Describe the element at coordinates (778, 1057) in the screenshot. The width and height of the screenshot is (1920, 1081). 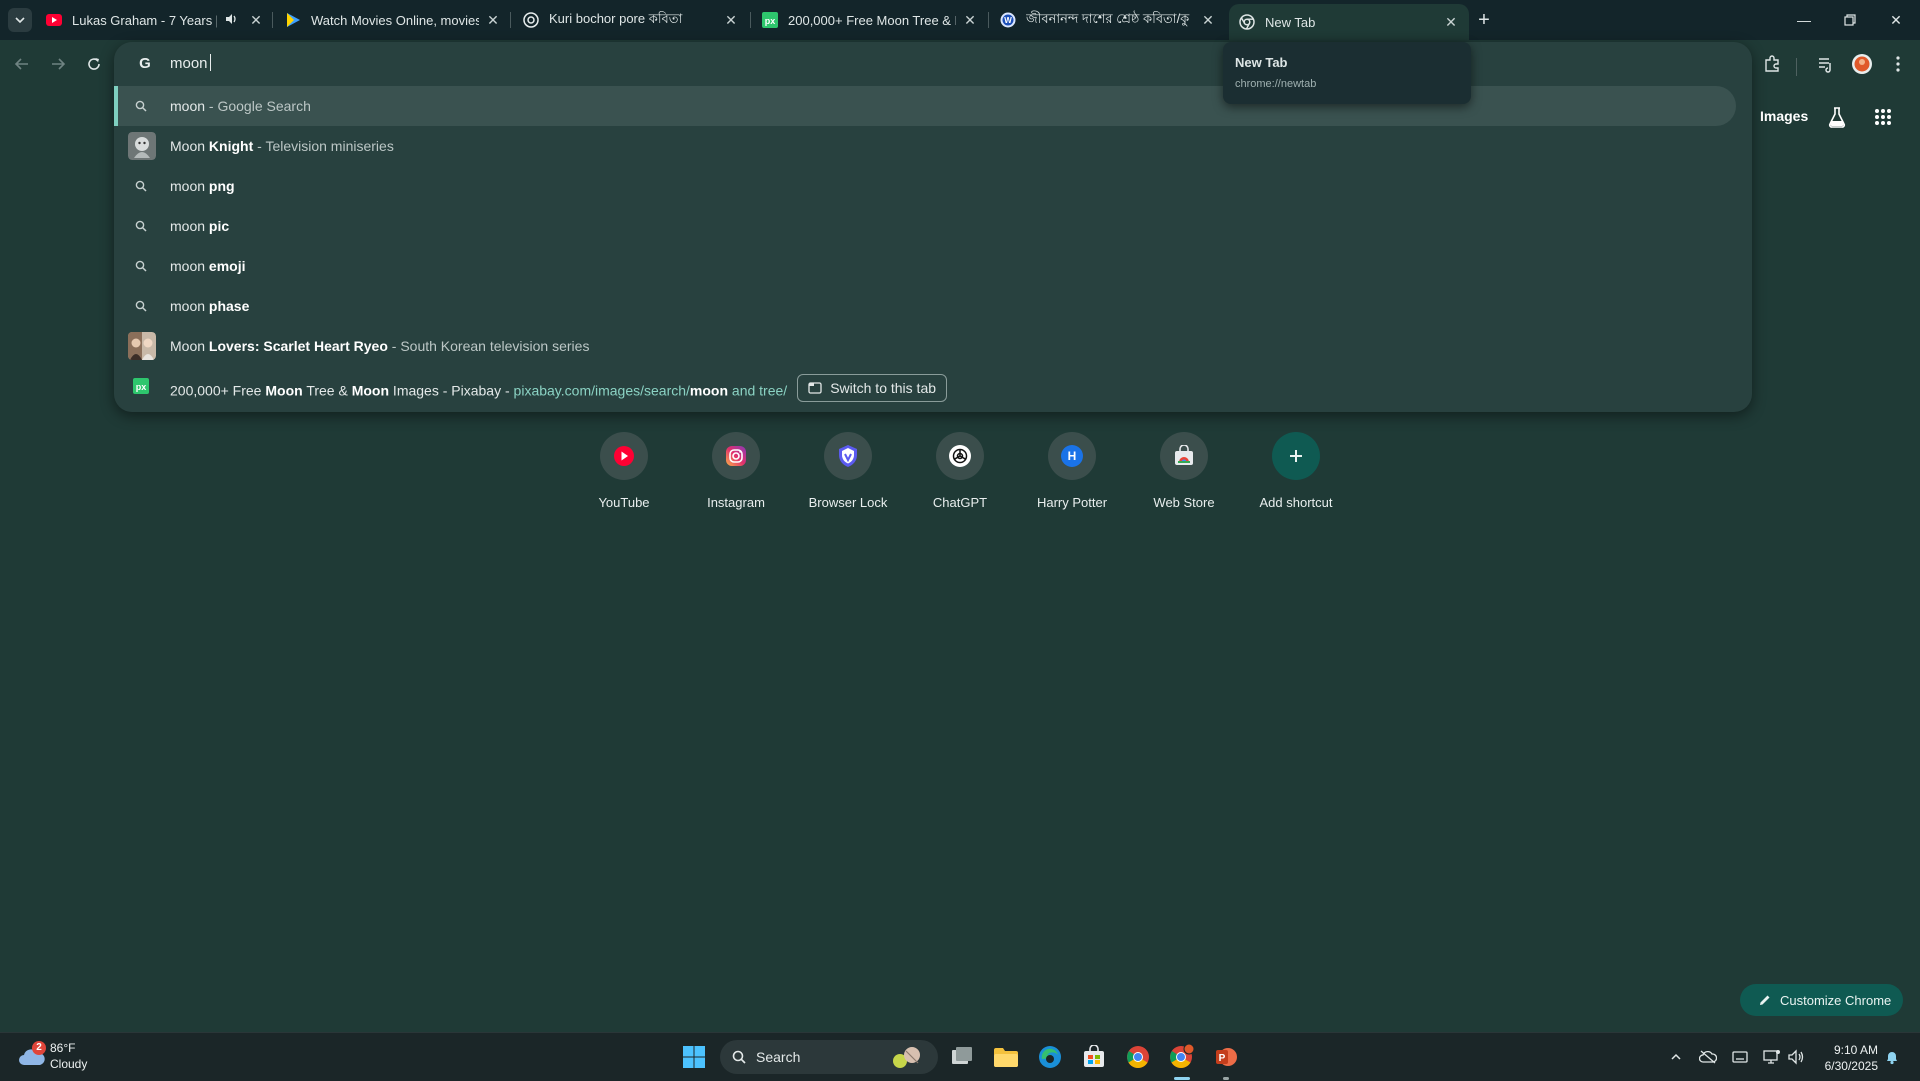
I see `taskbar-search-label: Search` at that location.